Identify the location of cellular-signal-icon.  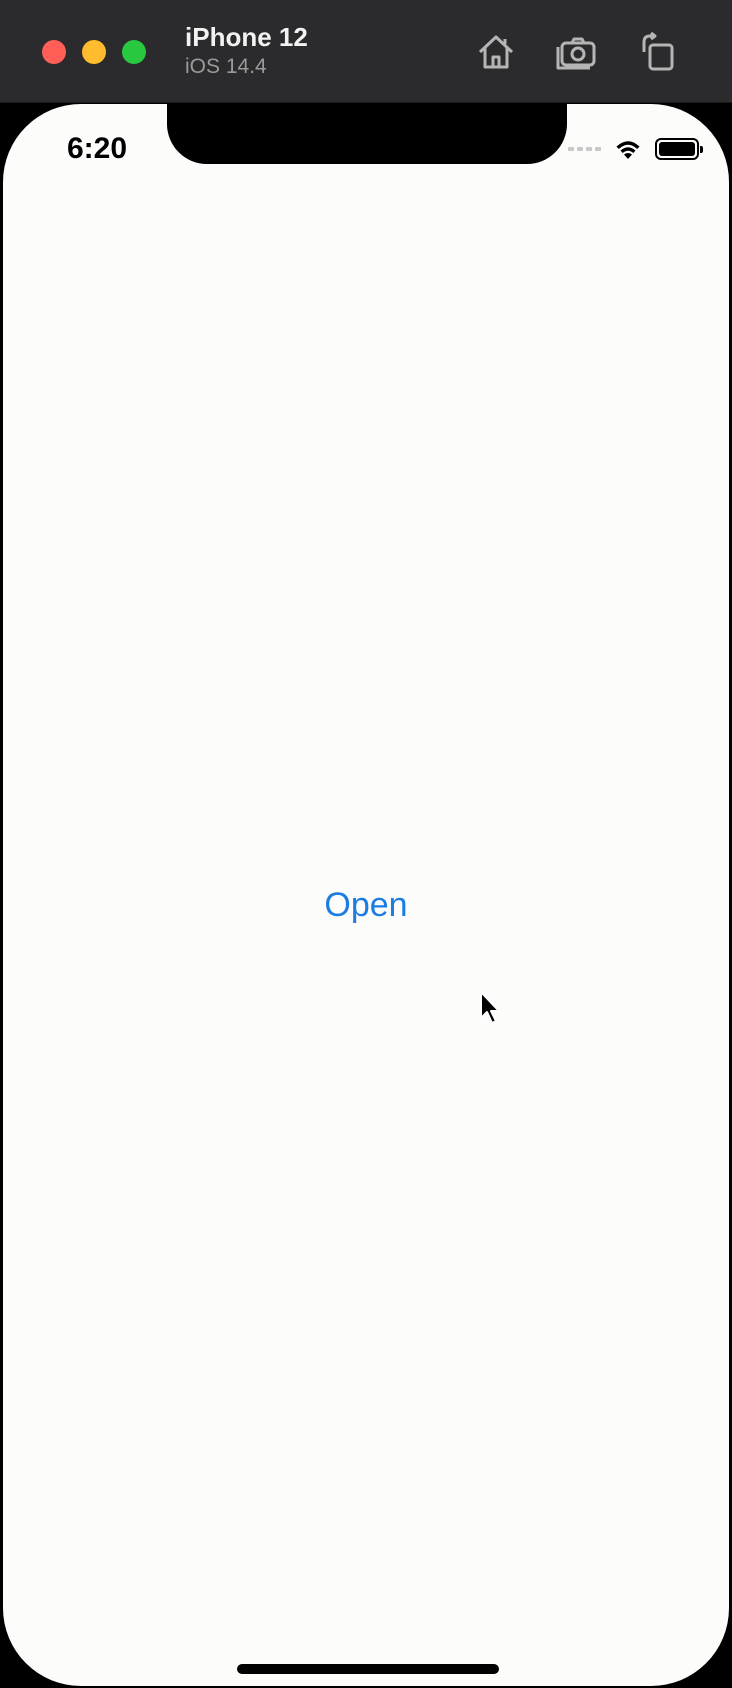
(584, 149).